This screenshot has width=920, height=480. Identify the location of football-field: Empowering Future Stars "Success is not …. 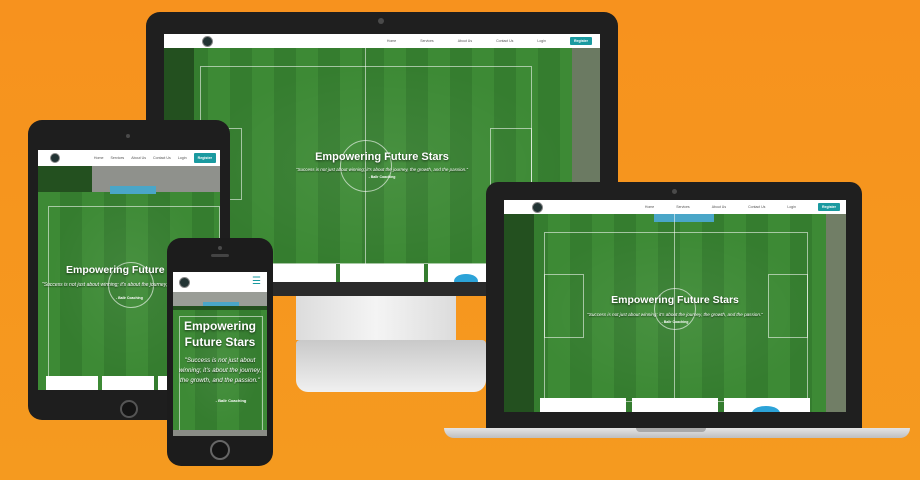
(220, 364).